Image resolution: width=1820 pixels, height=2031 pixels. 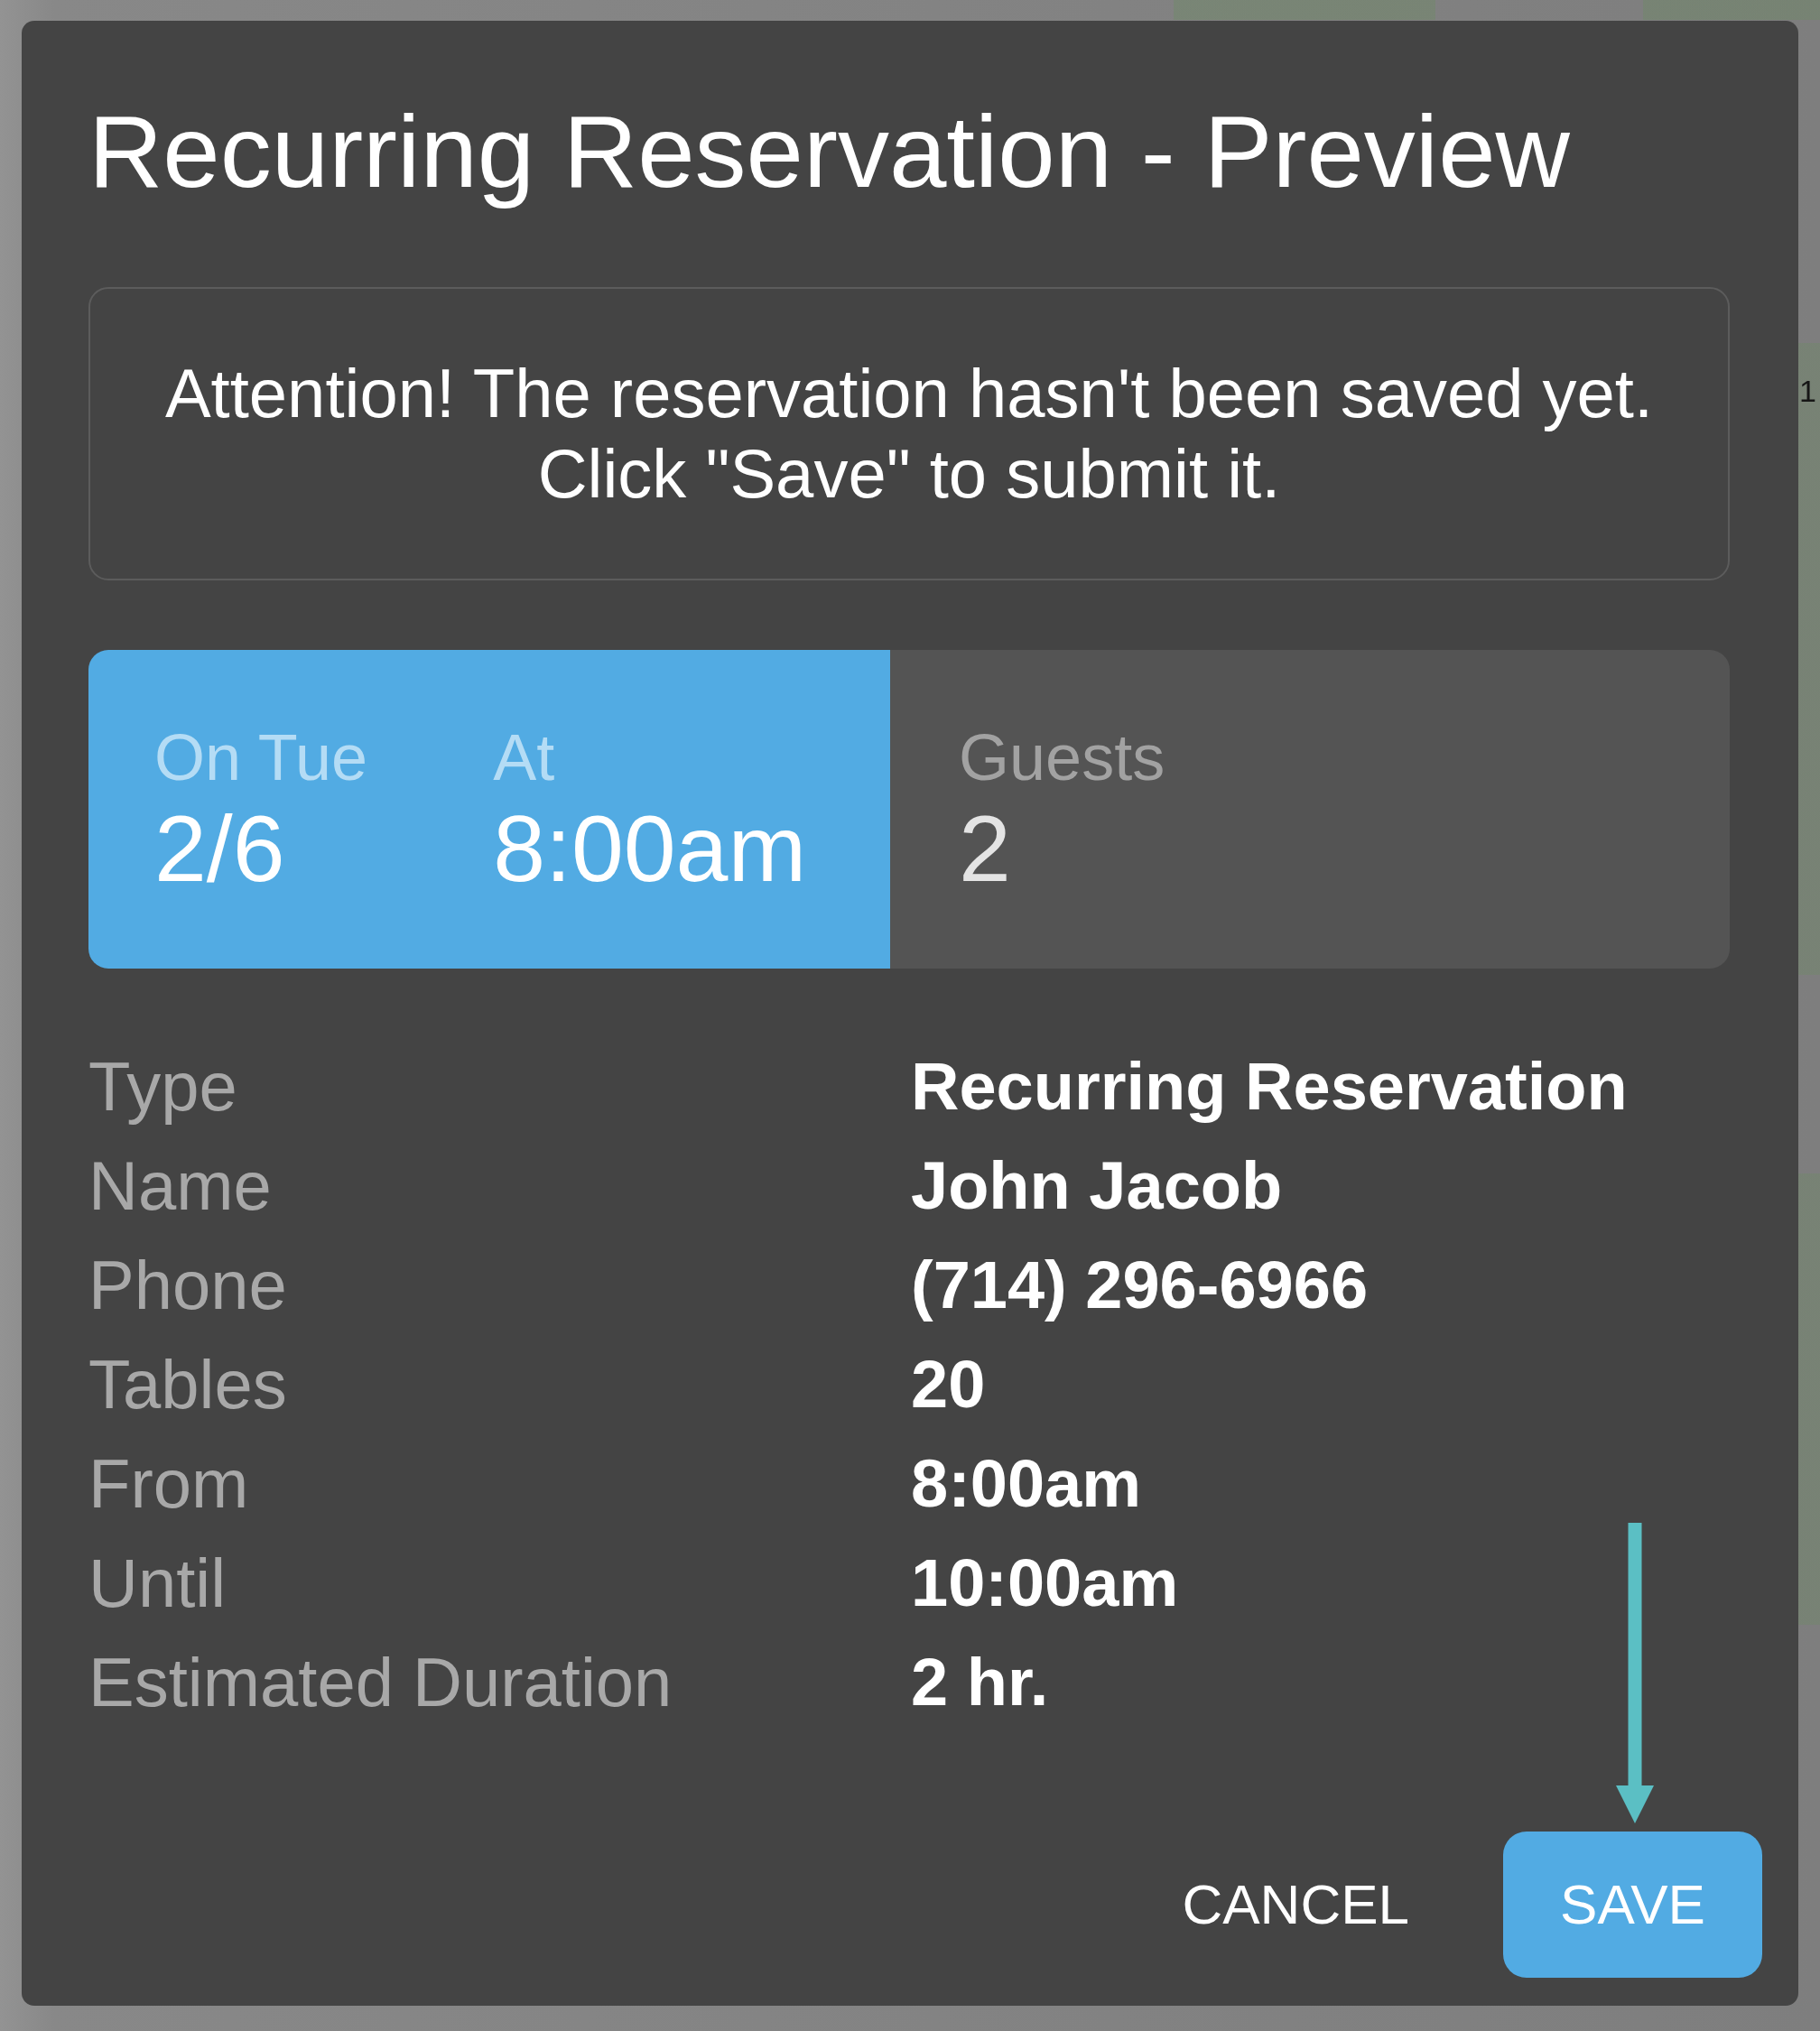 What do you see at coordinates (261, 757) in the screenshot?
I see `summary-label: On Tue` at bounding box center [261, 757].